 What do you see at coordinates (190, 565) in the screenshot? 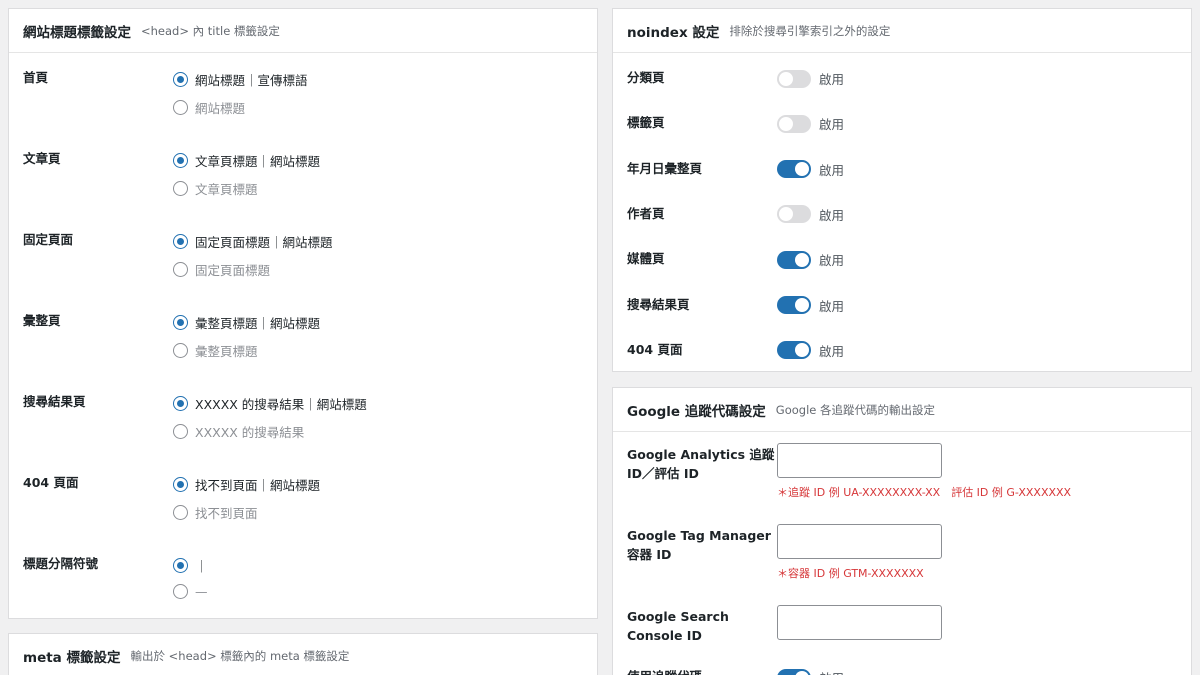
I see `title-option-radio: ｜` at bounding box center [190, 565].